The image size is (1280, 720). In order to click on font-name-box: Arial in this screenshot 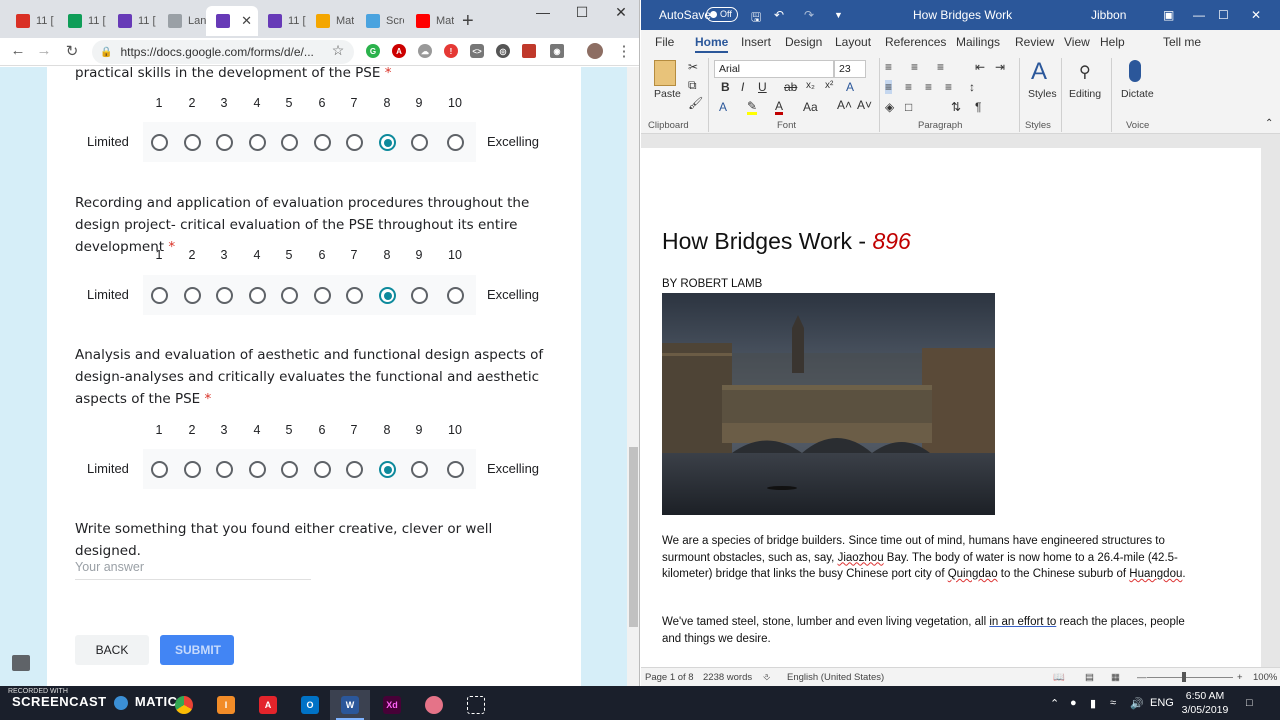, I will do `click(774, 69)`.